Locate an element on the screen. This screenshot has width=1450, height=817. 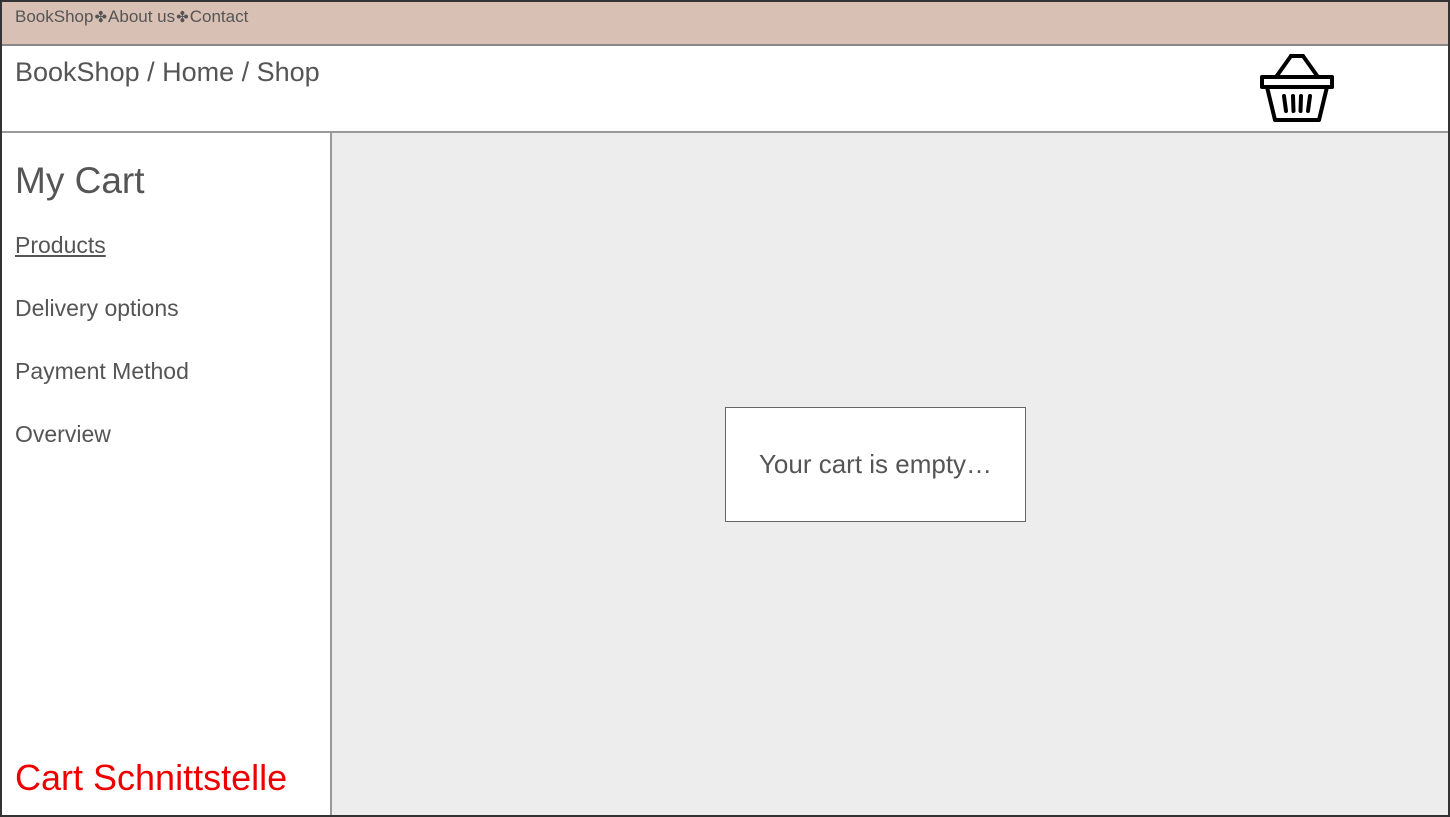
header: BookShop / Home / Shop is located at coordinates (725, 89).